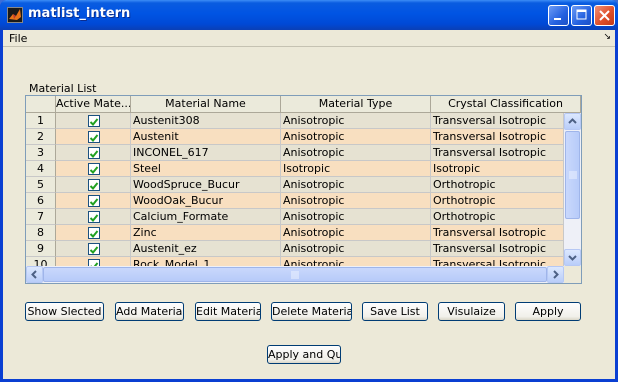  I want to click on row-number: 7, so click(41, 217).